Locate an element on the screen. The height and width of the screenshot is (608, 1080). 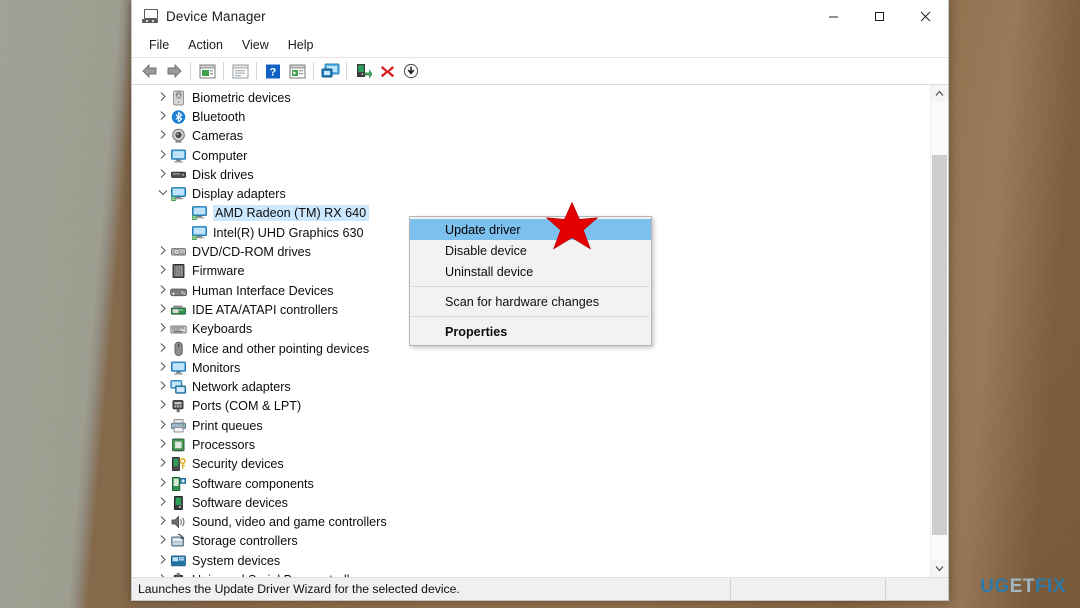
disable-device-icon is located at coordinates (411, 71).